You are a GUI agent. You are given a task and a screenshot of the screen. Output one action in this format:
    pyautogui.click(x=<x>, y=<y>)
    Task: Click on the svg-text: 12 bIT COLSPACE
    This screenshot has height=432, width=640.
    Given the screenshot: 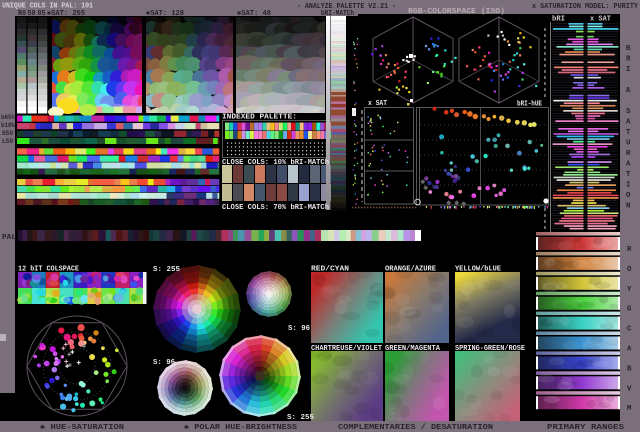 What is the action you would take?
    pyautogui.click(x=49, y=270)
    